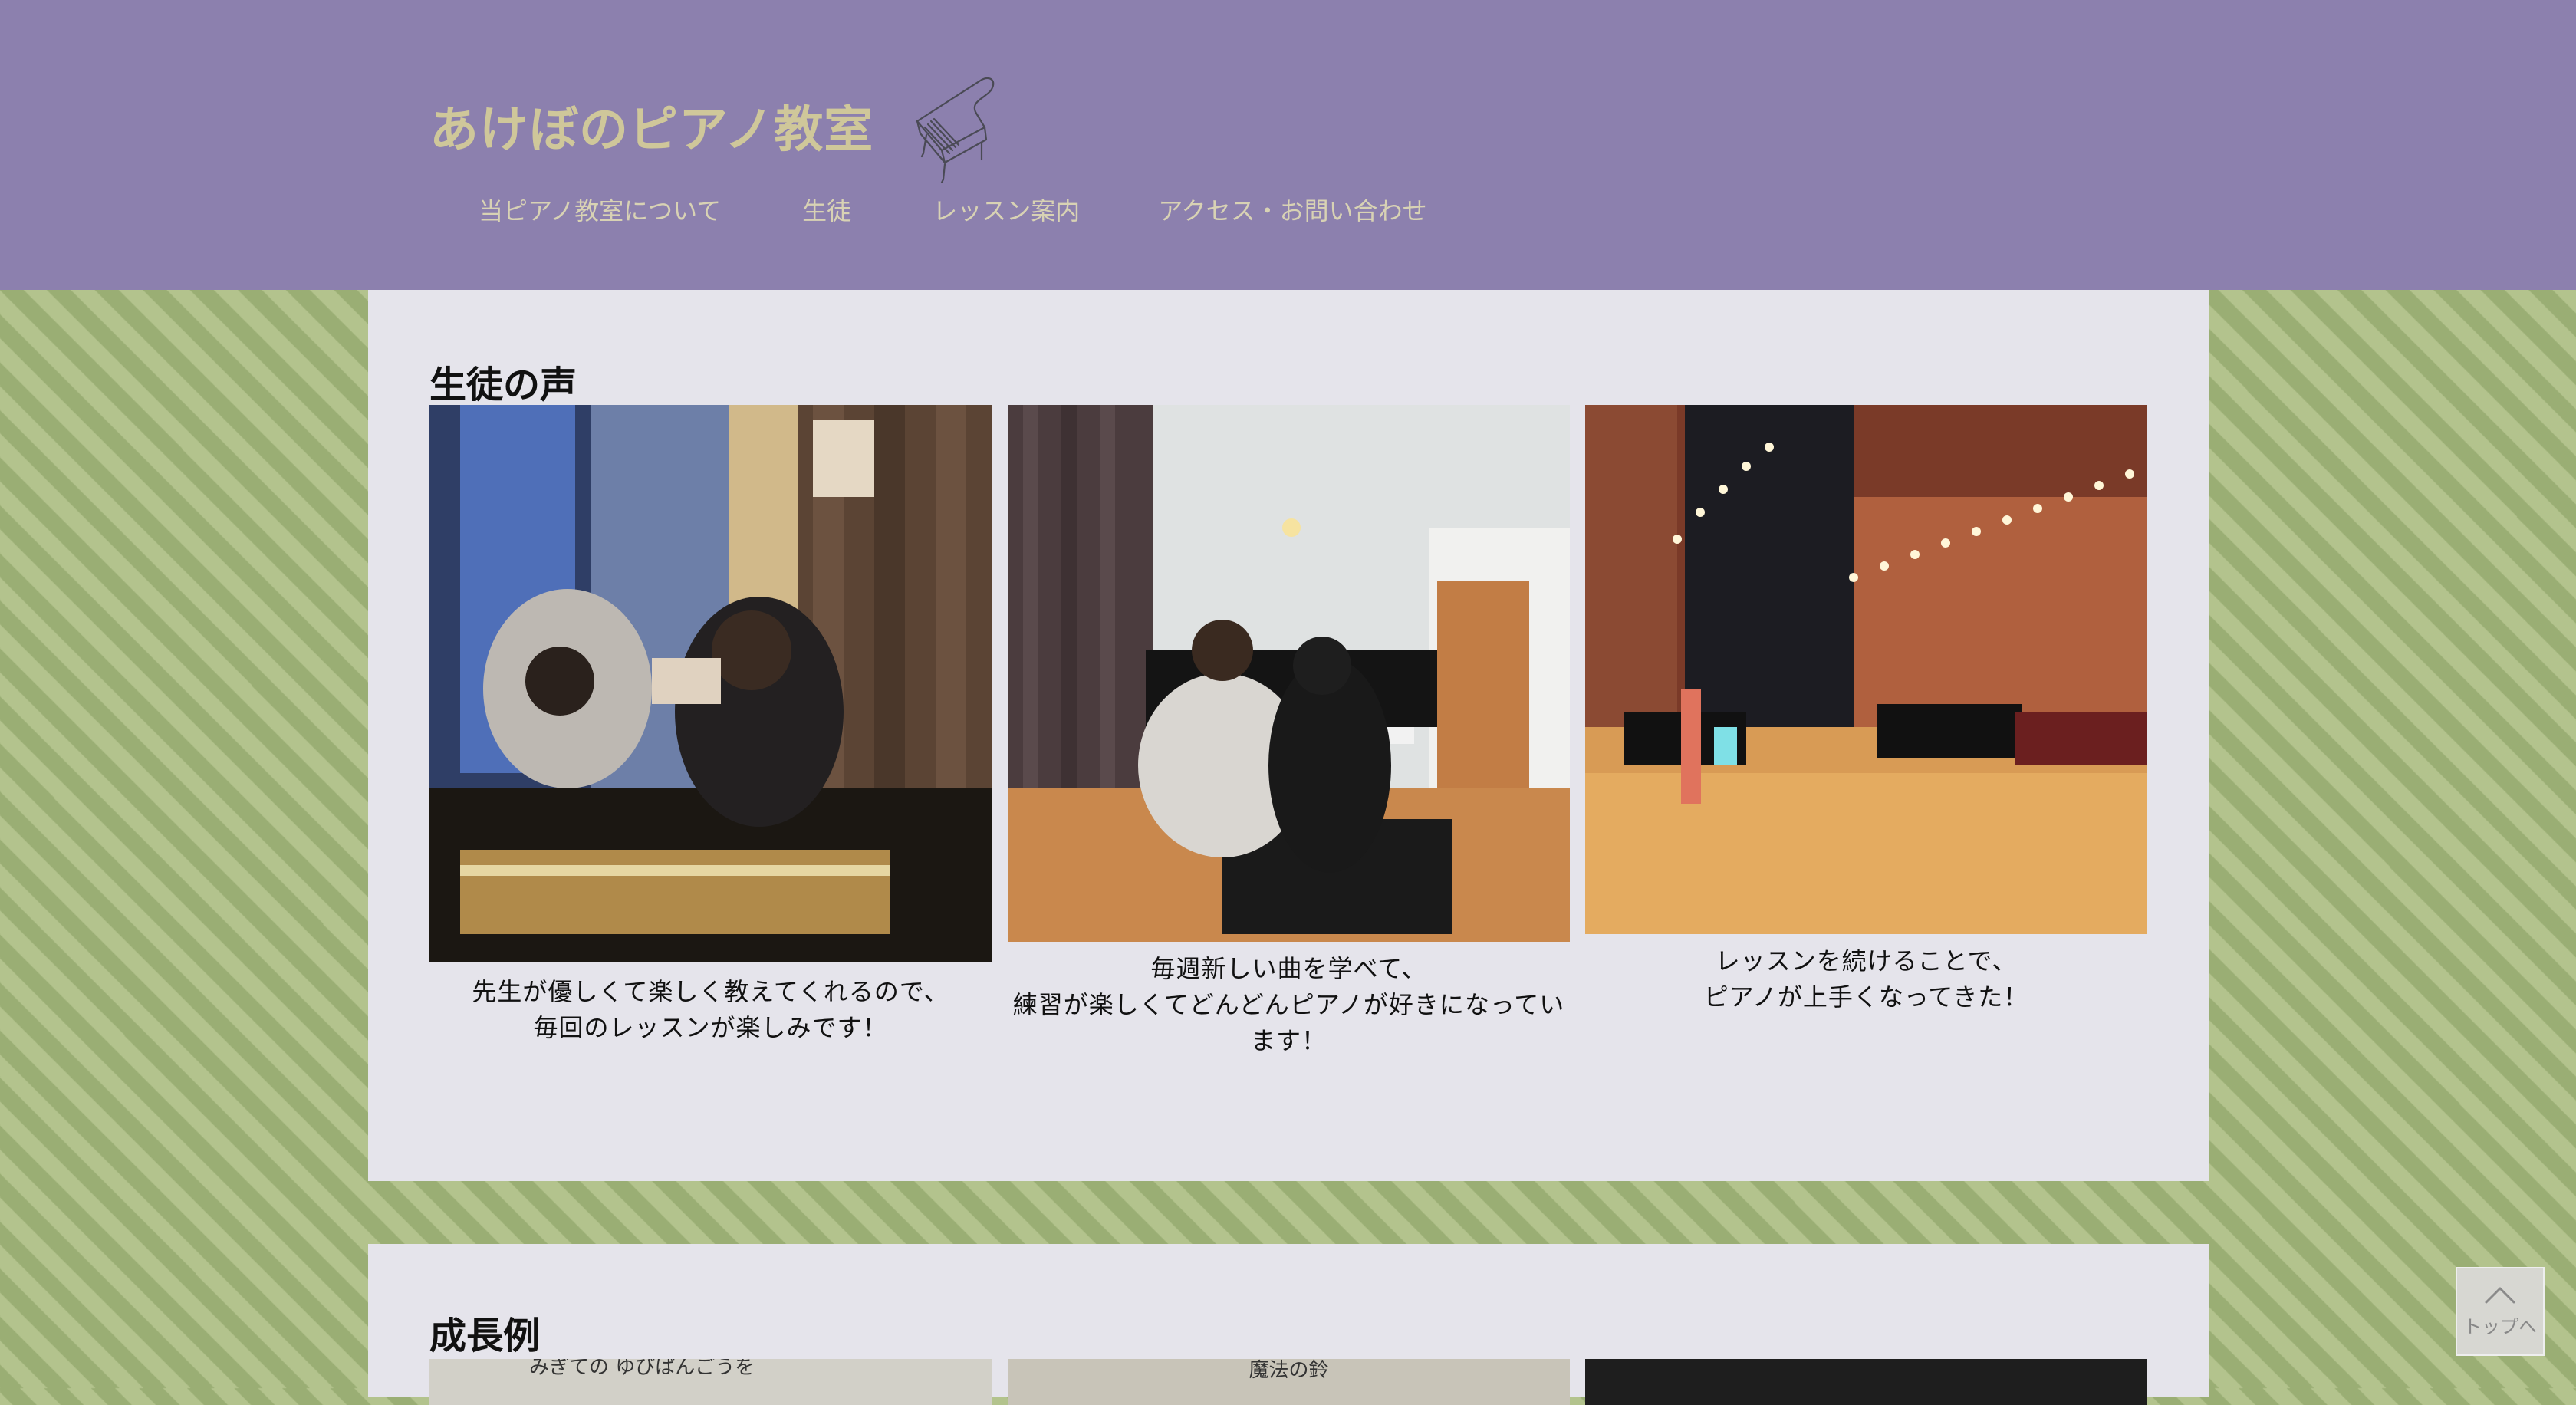 The image size is (2576, 1405). I want to click on nav-item-access-contact: アクセス・お問い合わせ, so click(1292, 210).